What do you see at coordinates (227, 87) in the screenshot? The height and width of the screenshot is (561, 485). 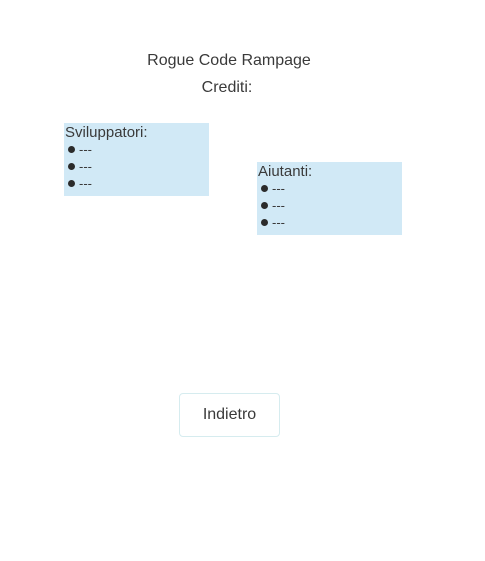 I see `credits-heading: Crediti:` at bounding box center [227, 87].